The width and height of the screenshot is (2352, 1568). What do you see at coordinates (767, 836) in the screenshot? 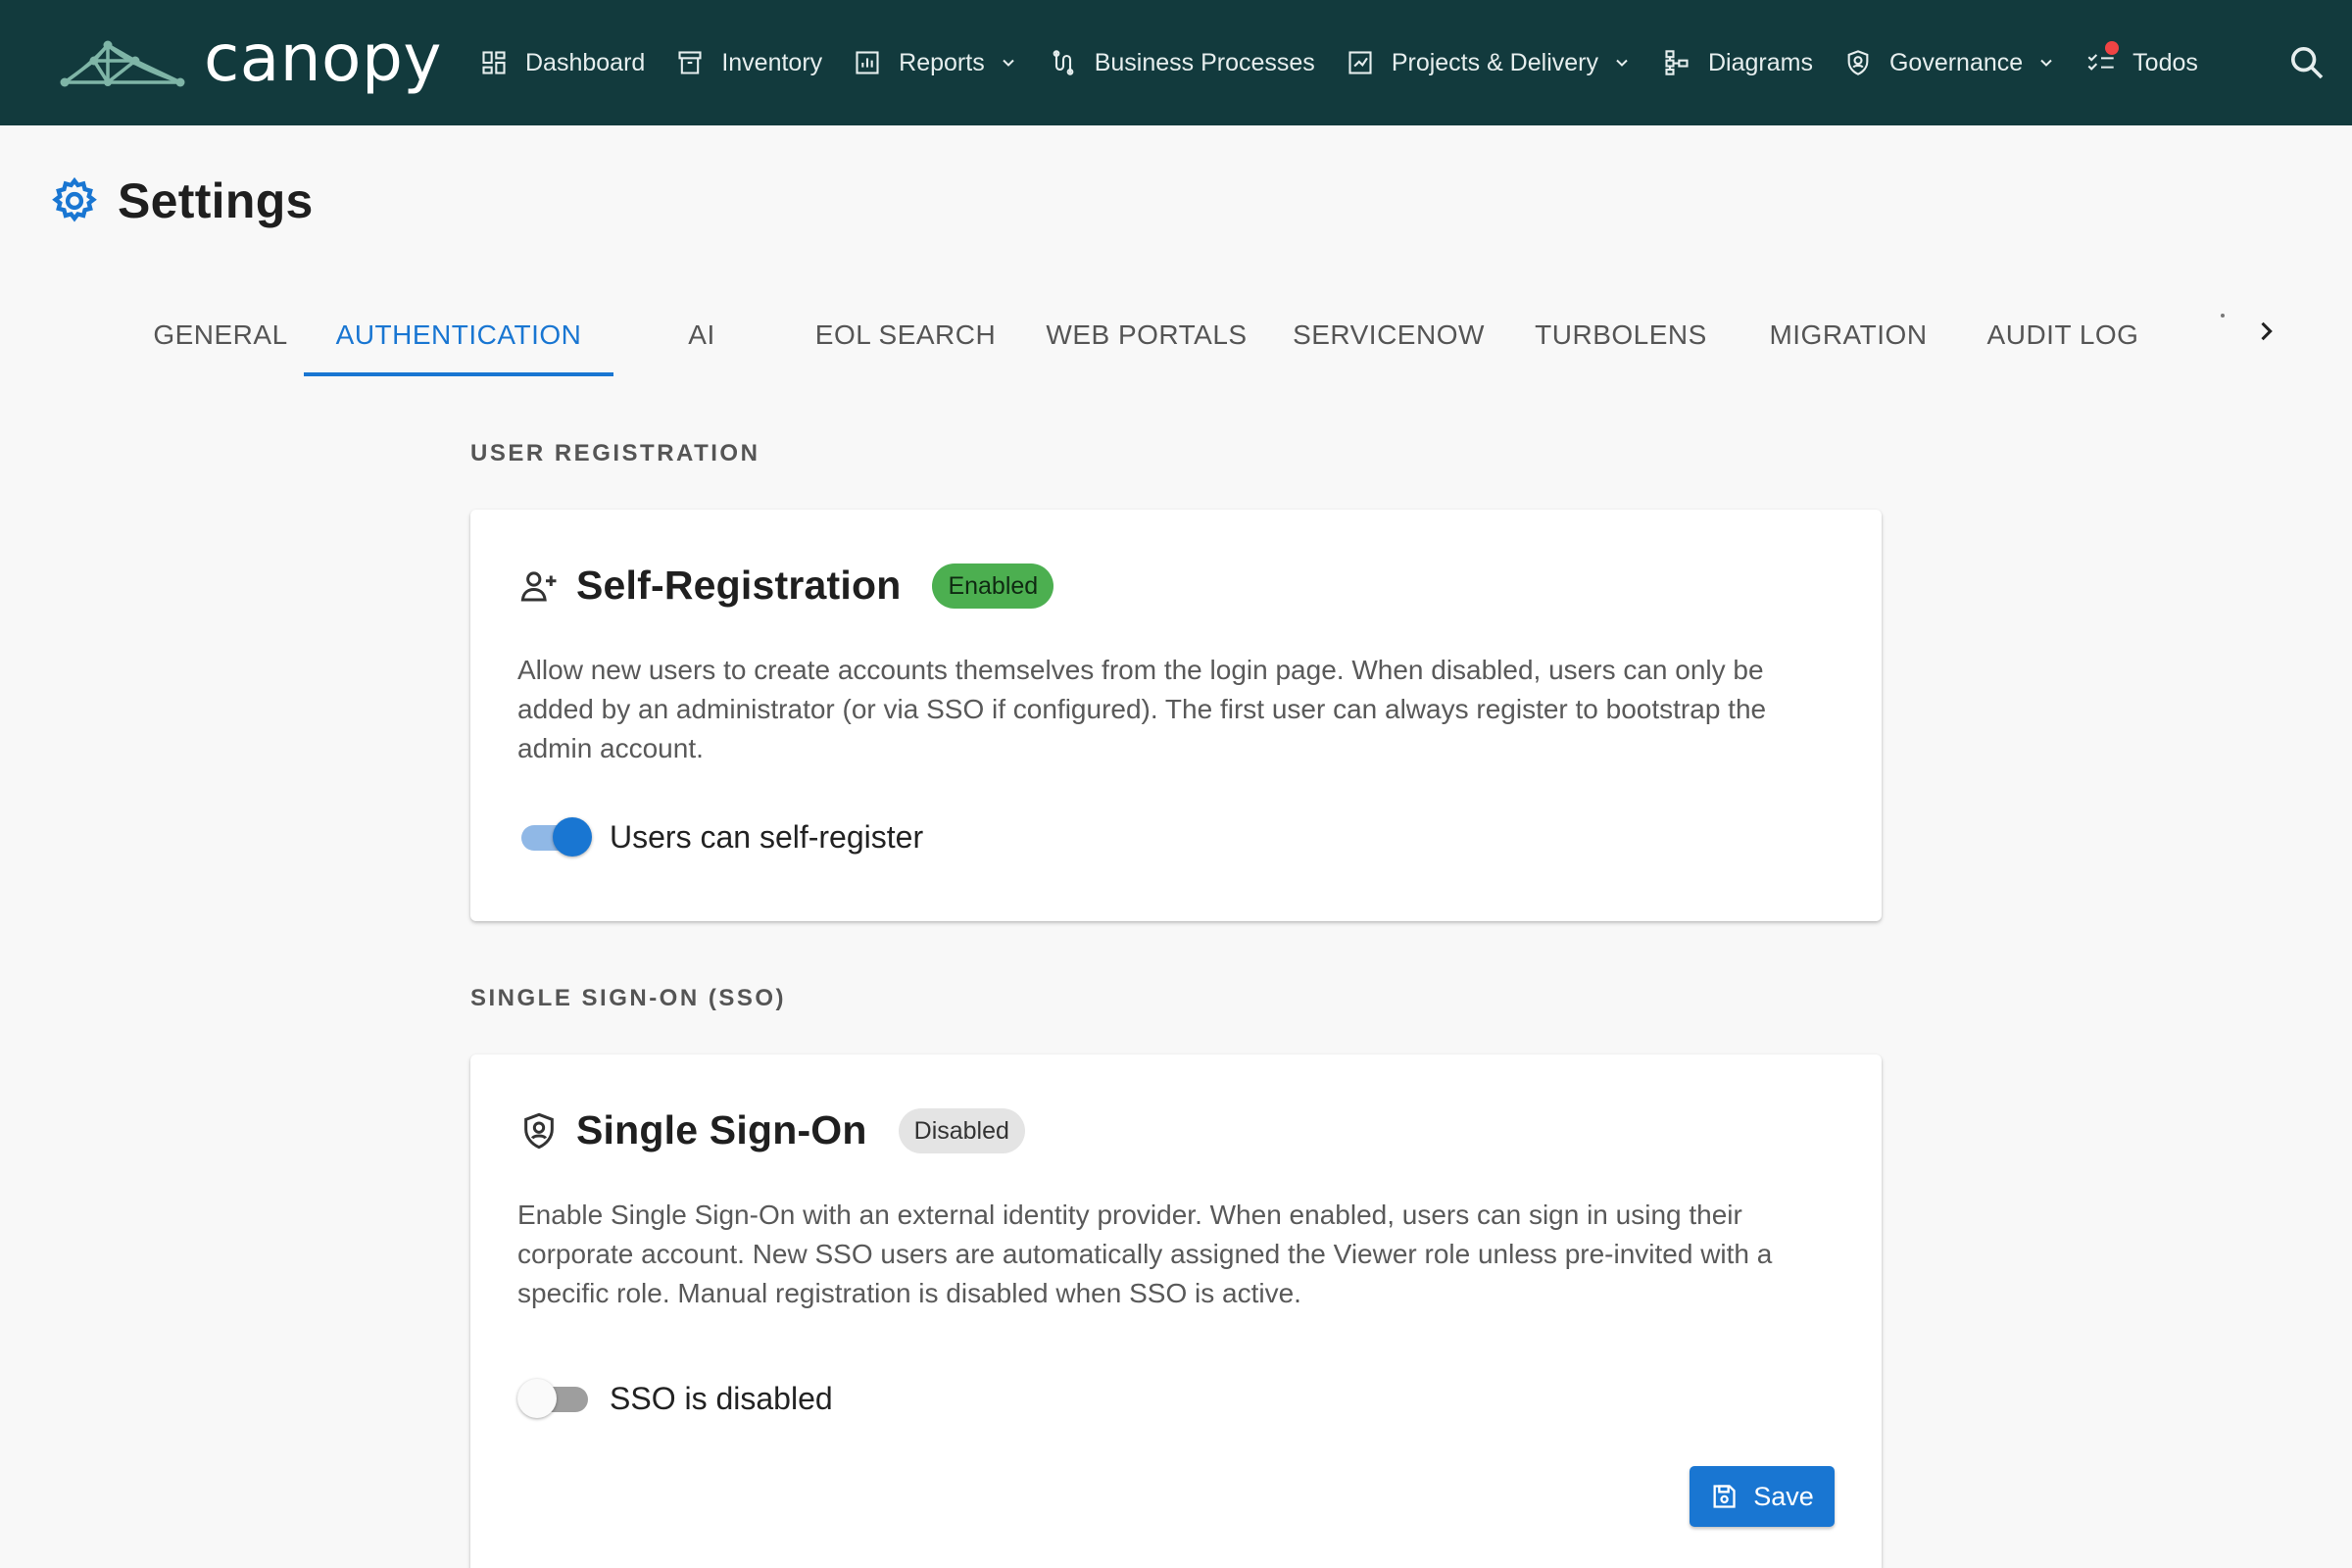
I see `self-register-toggle-label: Users can self-register` at bounding box center [767, 836].